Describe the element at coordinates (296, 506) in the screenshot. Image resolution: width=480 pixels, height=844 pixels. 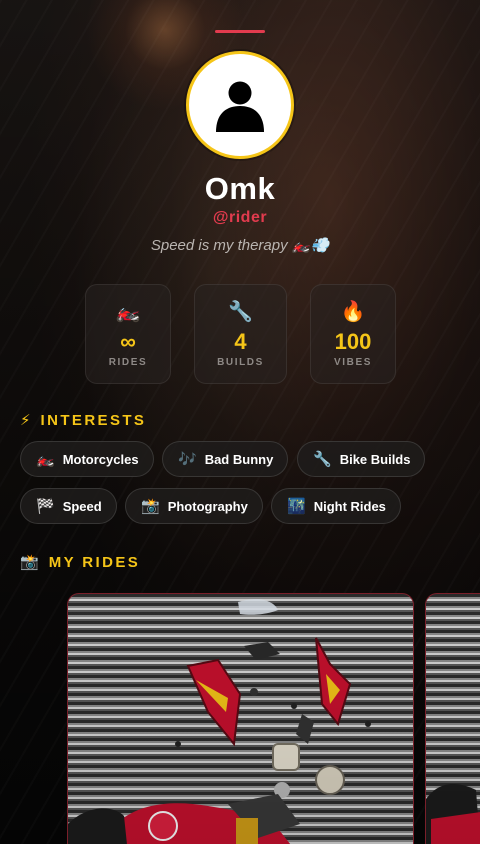
I see `night-city-icon: 🌃` at that location.